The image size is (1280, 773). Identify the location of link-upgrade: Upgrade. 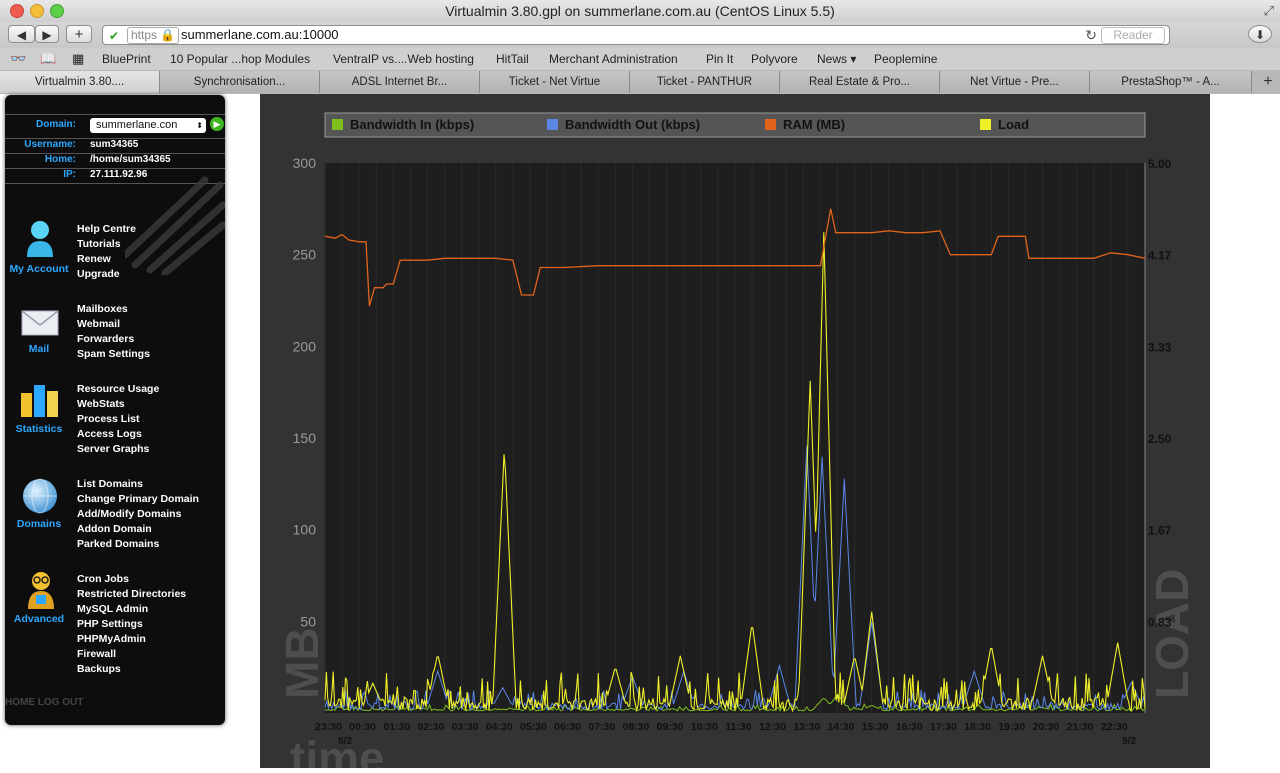
(98, 274).